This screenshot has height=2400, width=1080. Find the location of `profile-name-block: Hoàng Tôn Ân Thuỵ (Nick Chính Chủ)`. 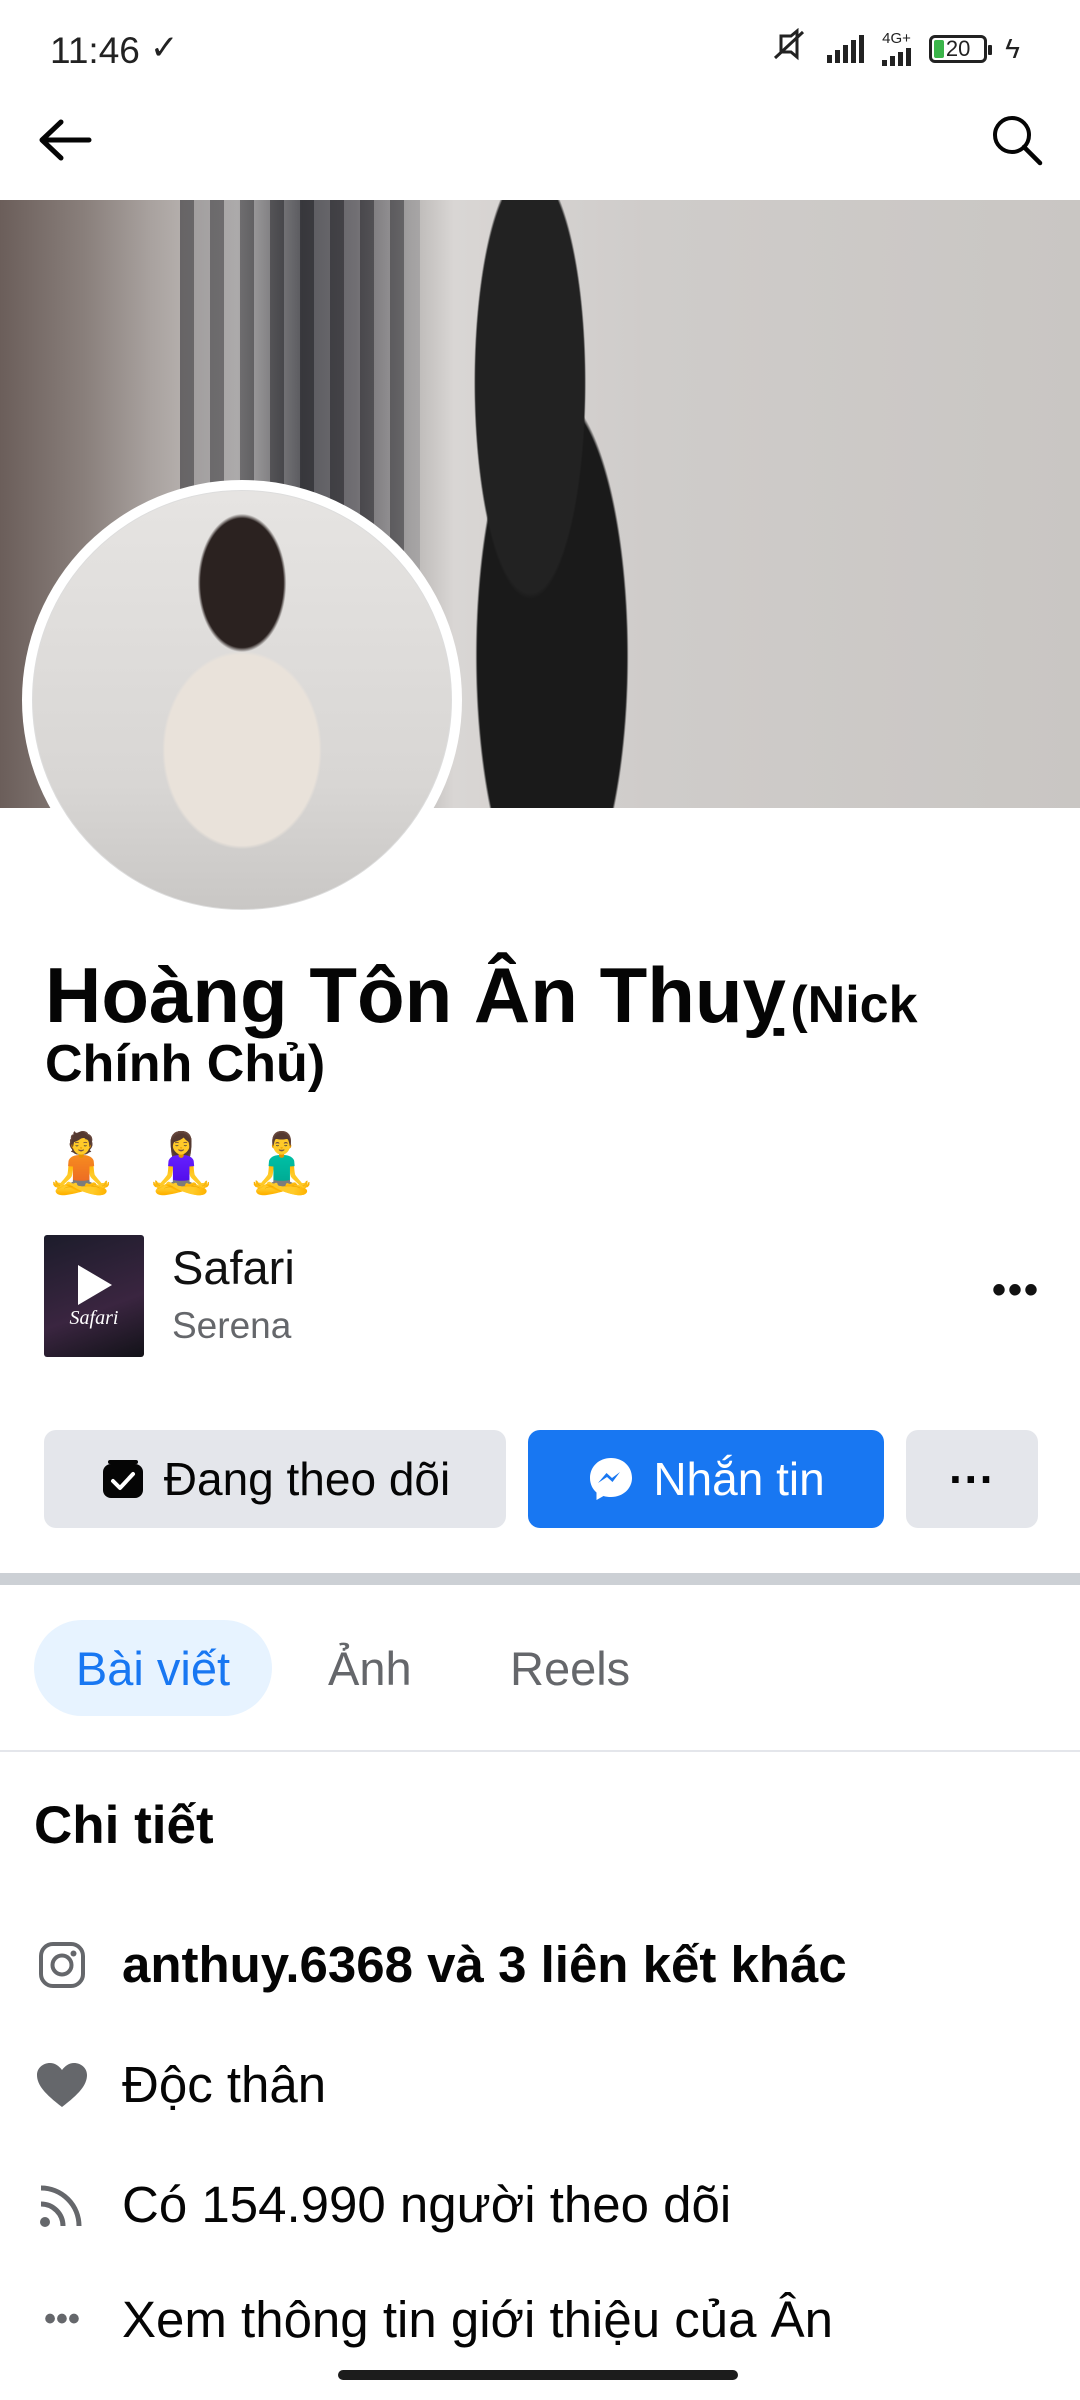

profile-name-block: Hoàng Tôn Ân Thuỵ (Nick Chính Chủ) is located at coordinates (545, 1022).